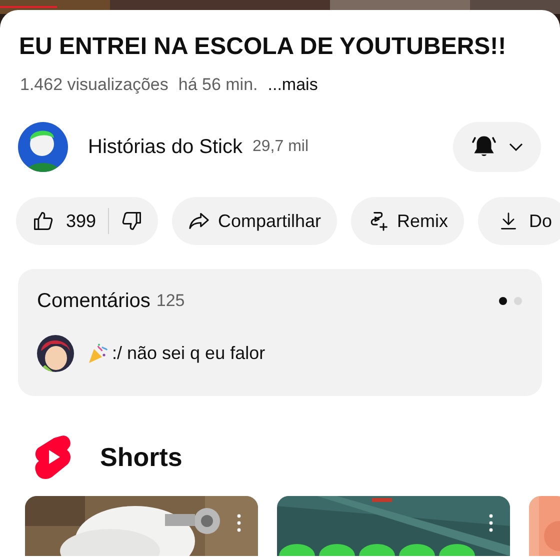 The height and width of the screenshot is (560, 560). What do you see at coordinates (519, 221) in the screenshot?
I see `download-button: Do` at bounding box center [519, 221].